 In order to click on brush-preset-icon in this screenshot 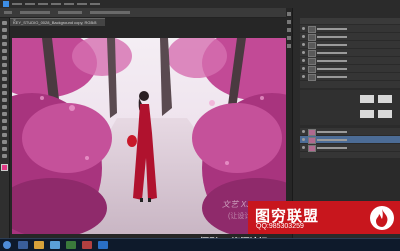, I will do `click(289, 30)`.